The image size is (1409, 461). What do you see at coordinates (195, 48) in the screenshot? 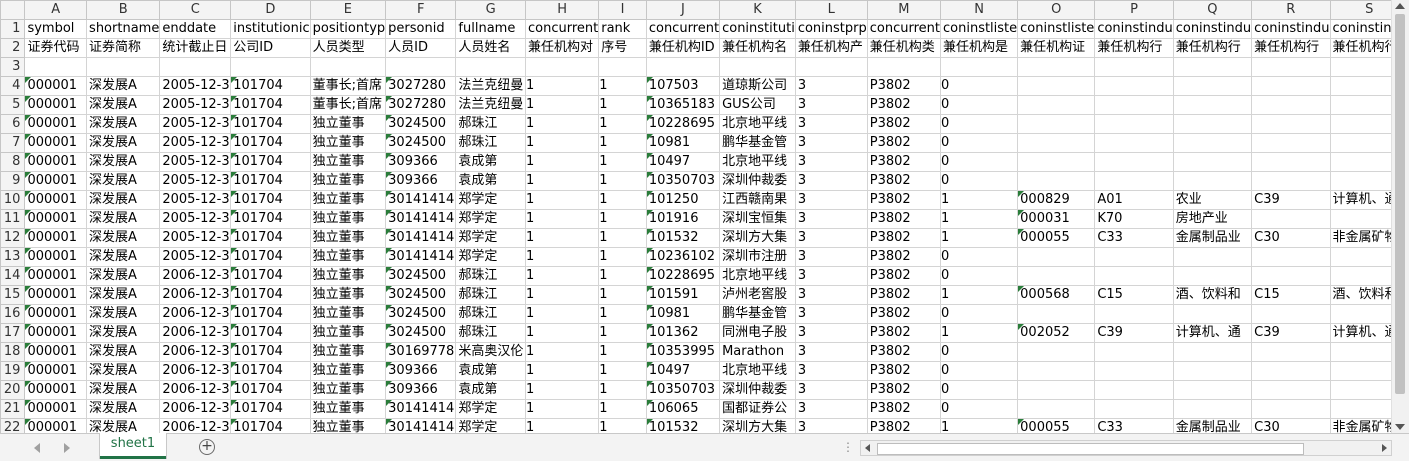
I see `cell-c2: 统计截止日` at bounding box center [195, 48].